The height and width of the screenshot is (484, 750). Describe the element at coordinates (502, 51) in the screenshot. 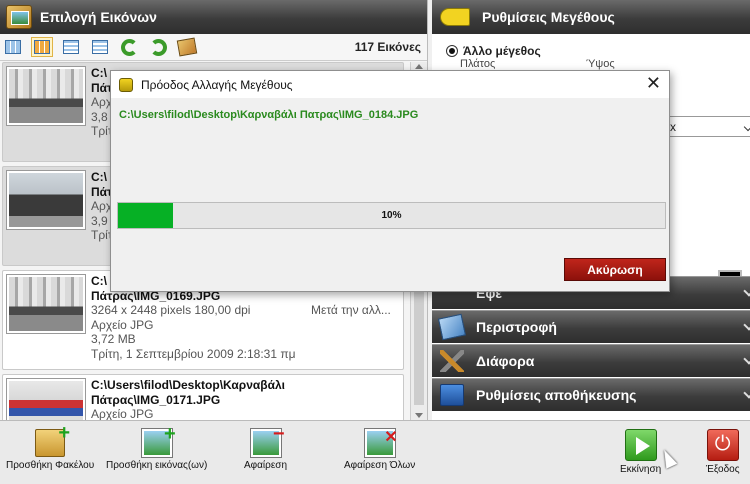

I see `other-size-label: Άλλο μέγεθος` at that location.